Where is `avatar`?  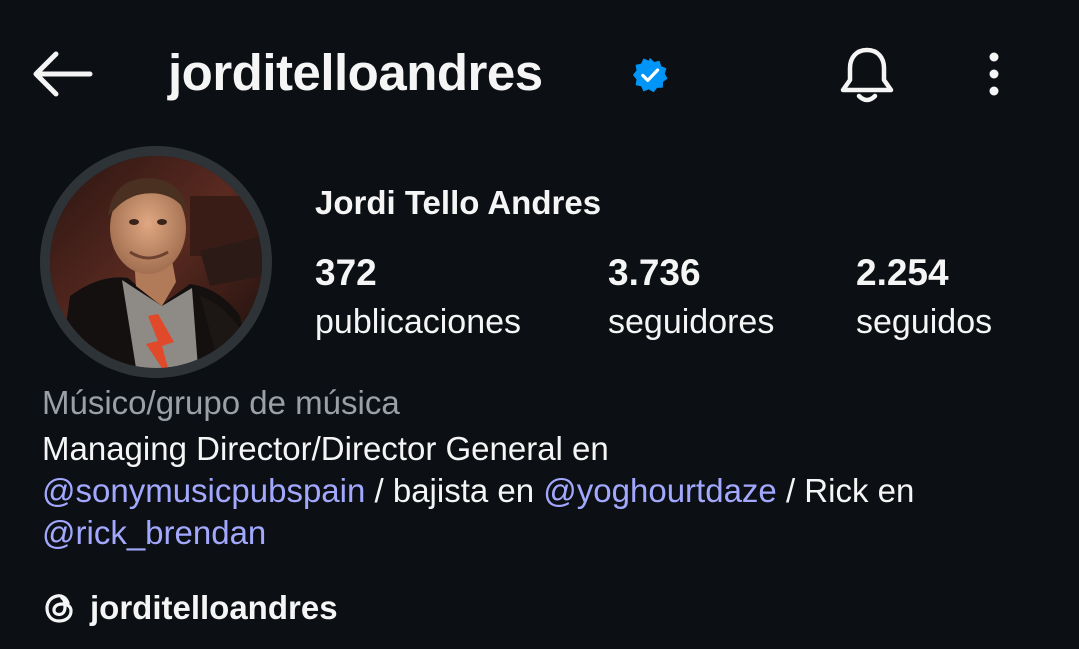
avatar is located at coordinates (156, 262).